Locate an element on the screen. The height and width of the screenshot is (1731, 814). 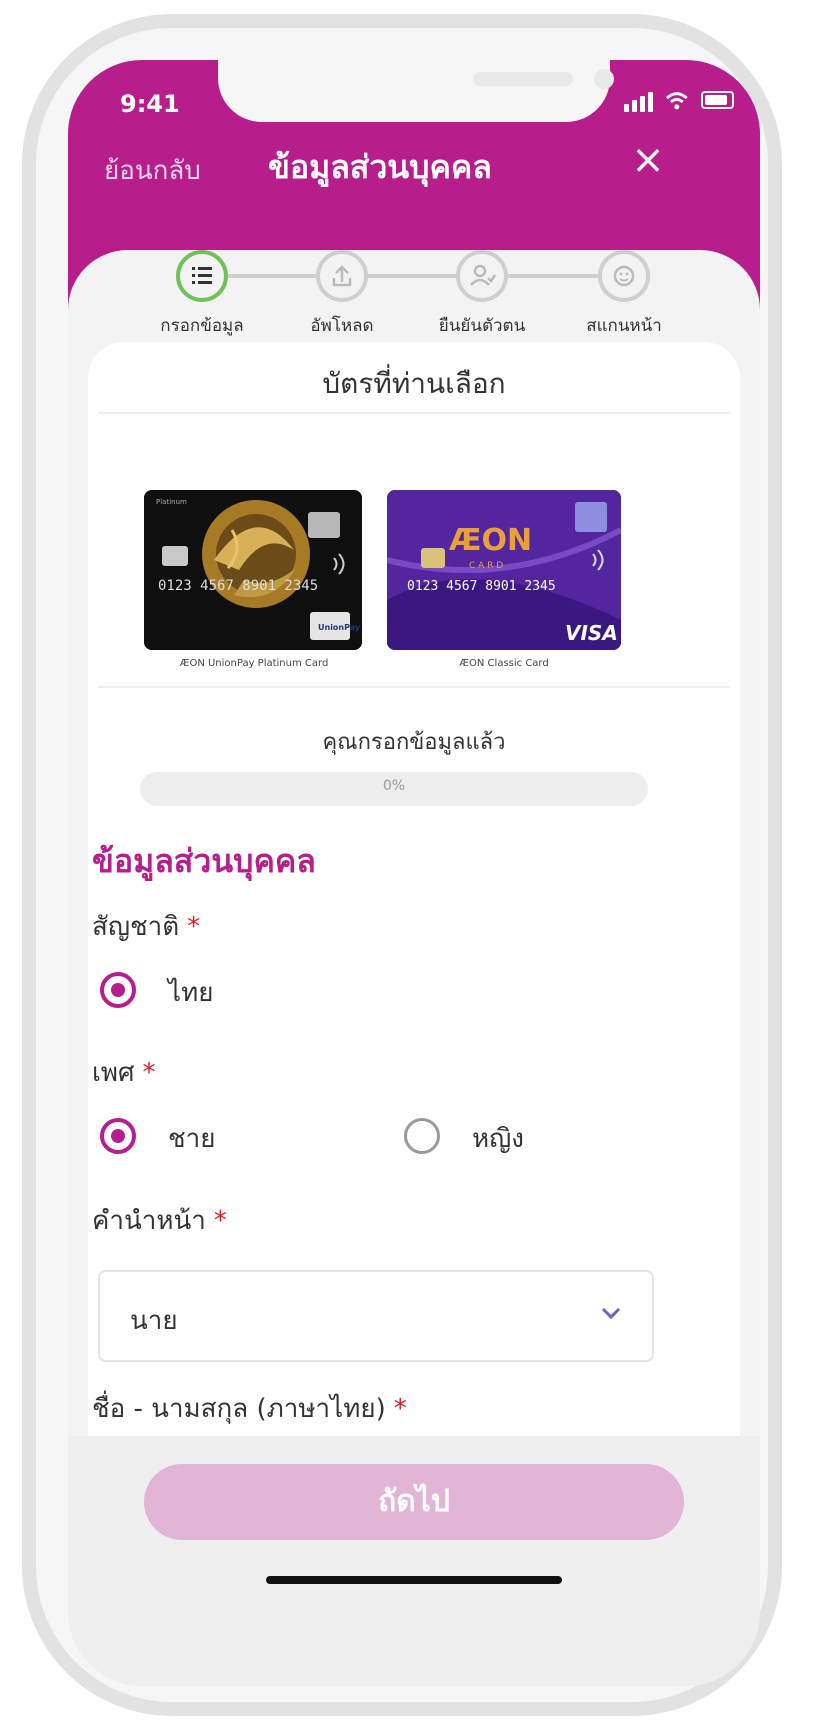
step-fill-info: กรอกข้อมูล is located at coordinates (202, 294).